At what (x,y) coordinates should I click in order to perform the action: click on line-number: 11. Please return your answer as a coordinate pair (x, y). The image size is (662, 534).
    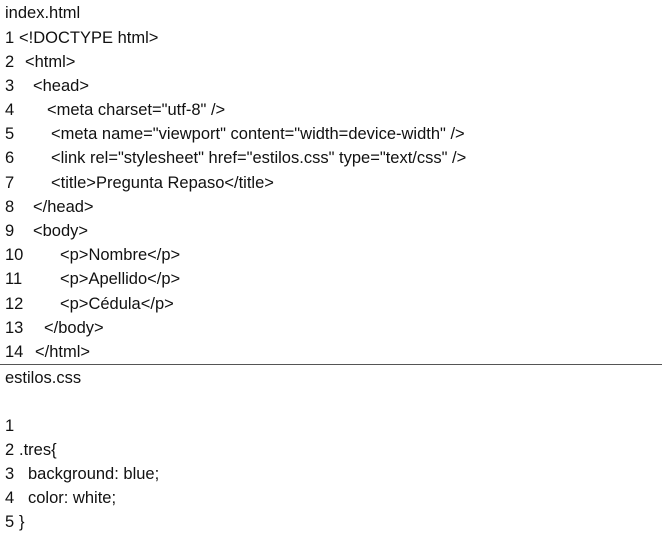
    Looking at the image, I should click on (14, 279).